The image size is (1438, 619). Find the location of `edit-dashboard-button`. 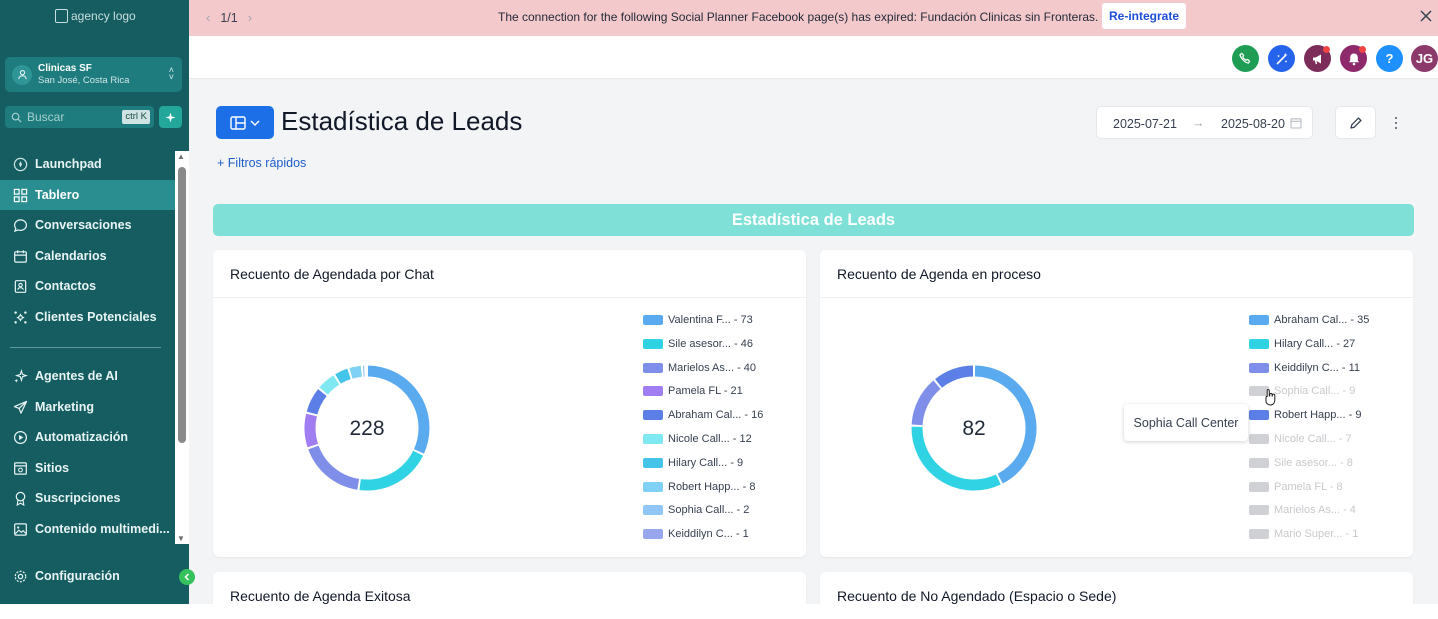

edit-dashboard-button is located at coordinates (1355, 122).